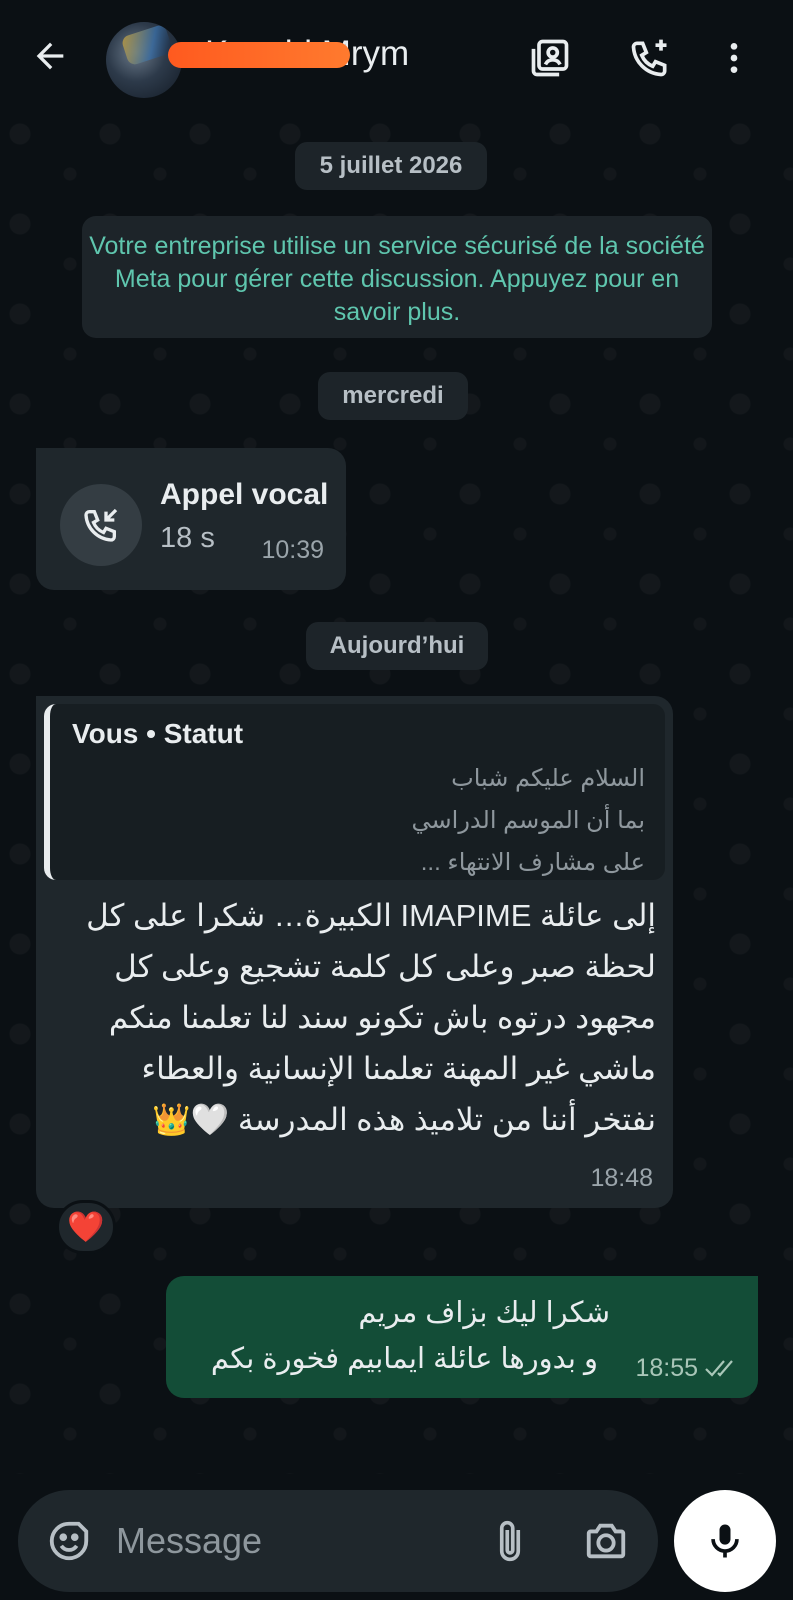 The image size is (793, 1600). I want to click on message-composer, so click(338, 1541).